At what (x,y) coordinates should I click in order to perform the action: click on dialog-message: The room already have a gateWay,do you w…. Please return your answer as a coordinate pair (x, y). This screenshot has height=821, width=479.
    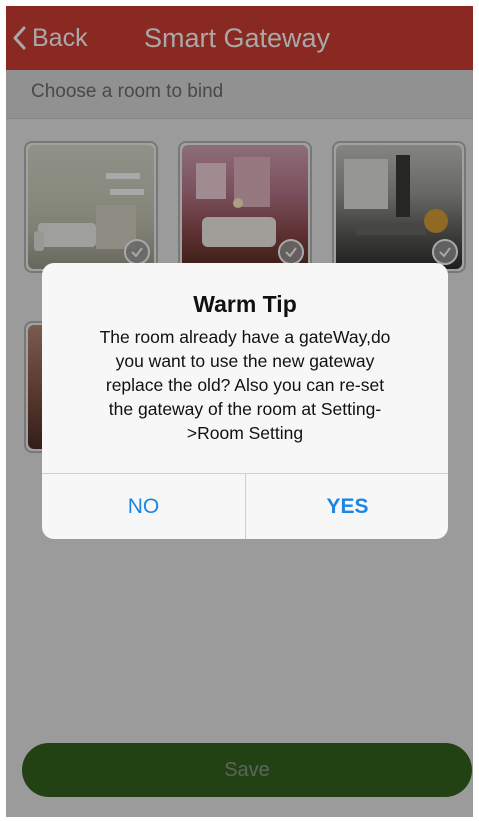
    Looking at the image, I should click on (245, 385).